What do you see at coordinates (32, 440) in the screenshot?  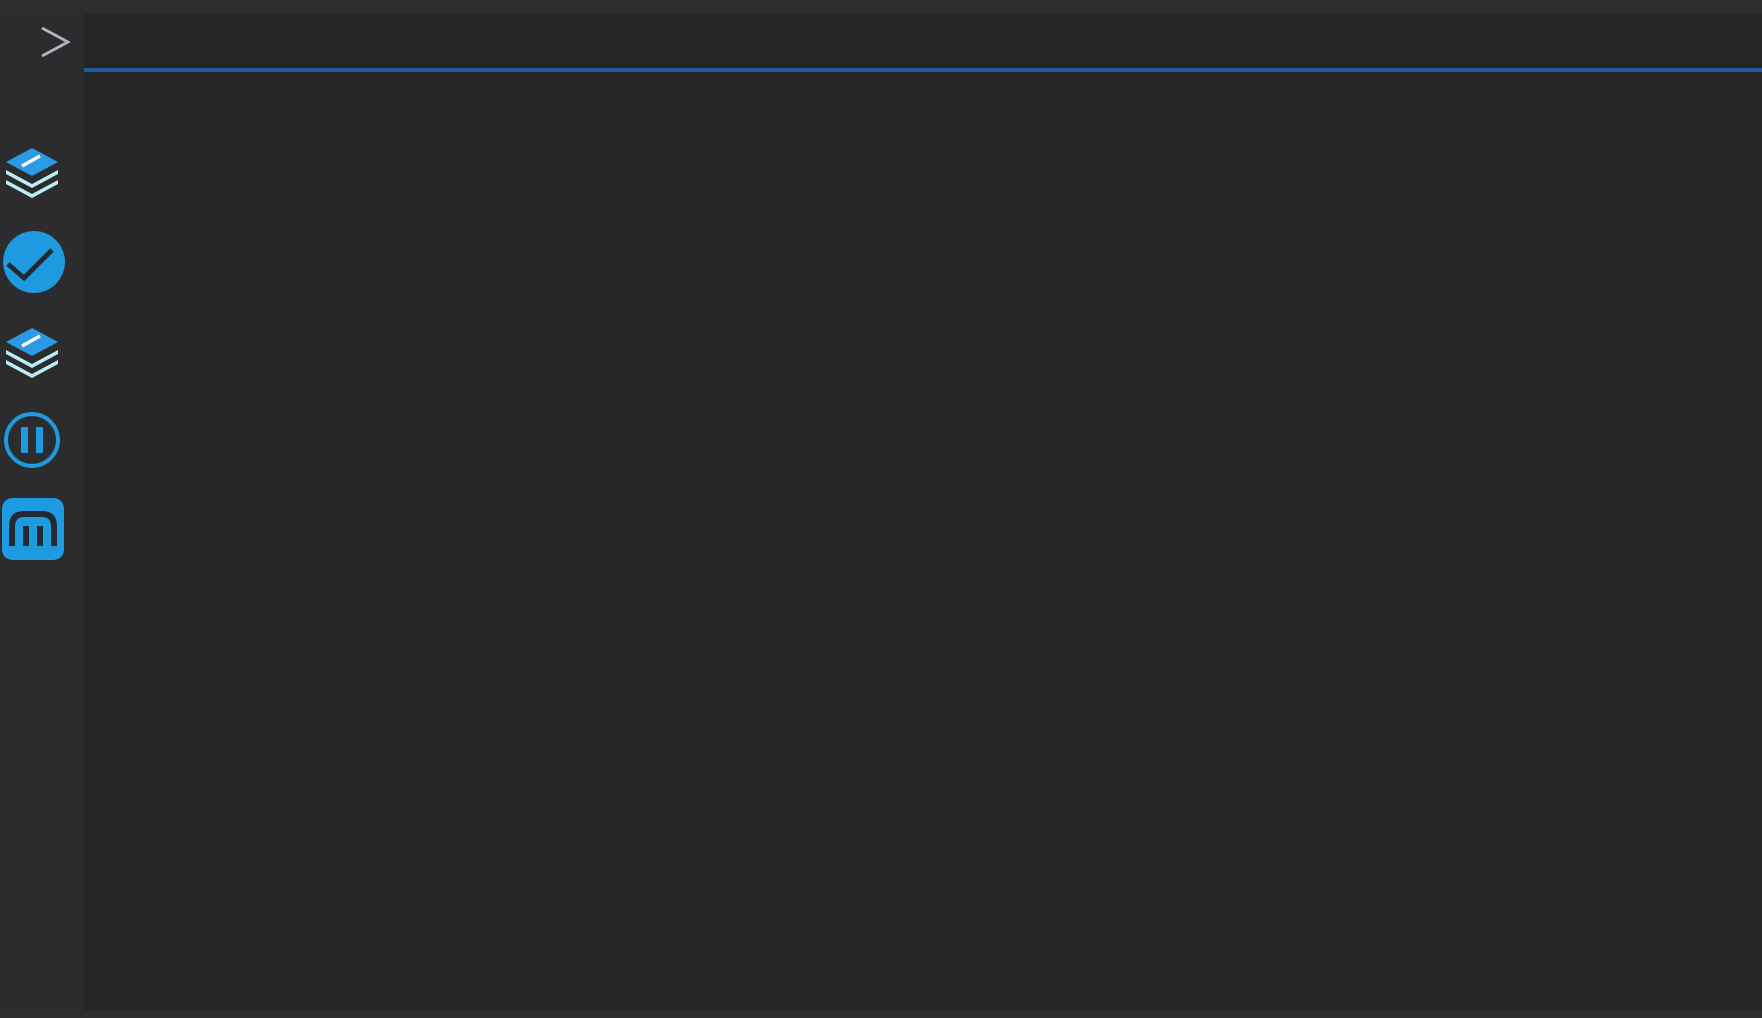 I see `pause-icon` at bounding box center [32, 440].